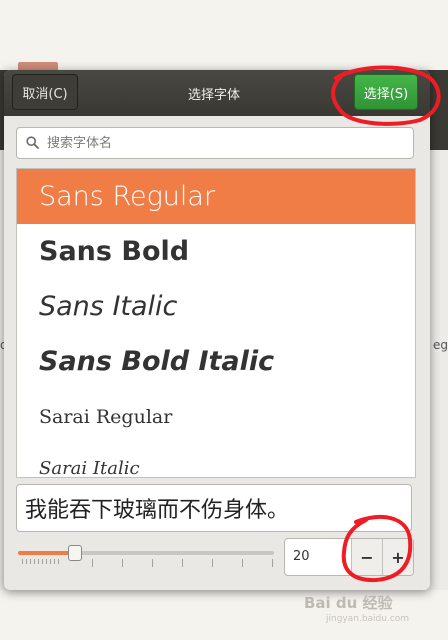 This screenshot has height=640, width=448. What do you see at coordinates (216, 196) in the screenshot?
I see `font-list-item-sans-regular: Sans Regular` at bounding box center [216, 196].